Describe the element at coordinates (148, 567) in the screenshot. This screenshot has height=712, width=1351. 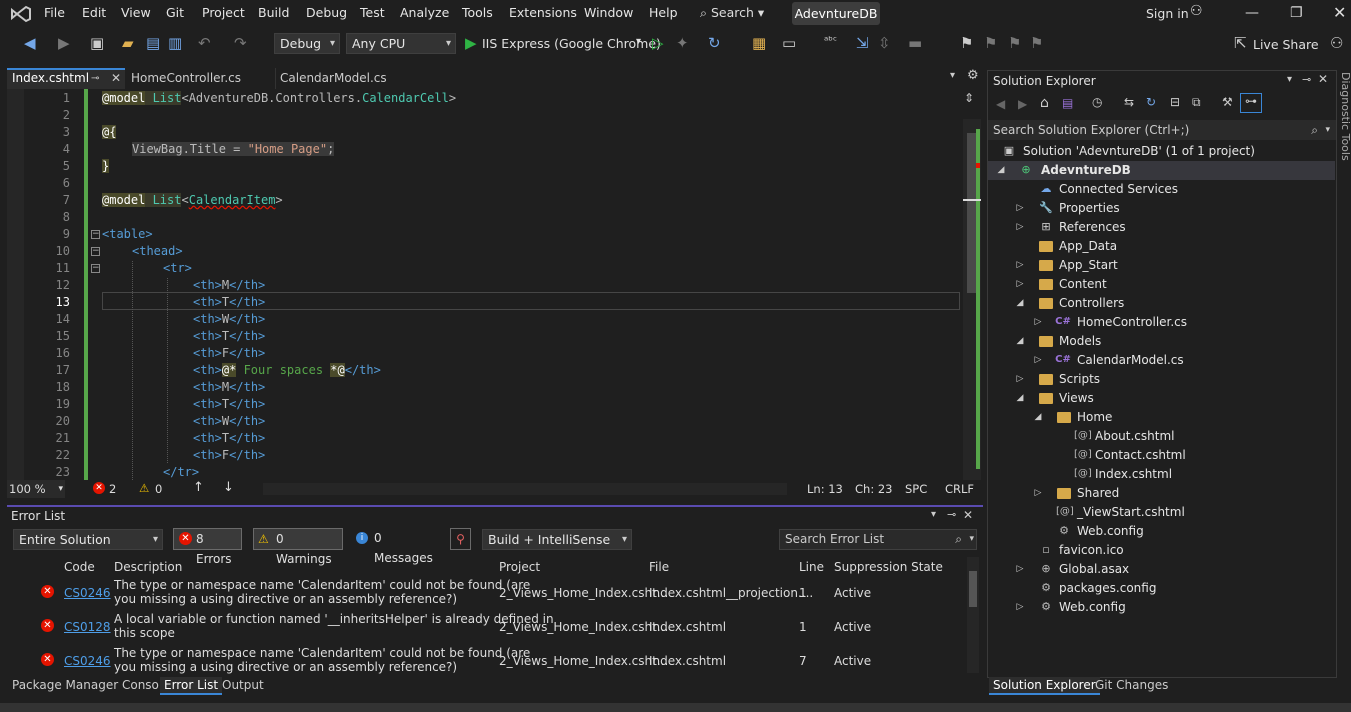
I see `column-header-description: Description` at that location.